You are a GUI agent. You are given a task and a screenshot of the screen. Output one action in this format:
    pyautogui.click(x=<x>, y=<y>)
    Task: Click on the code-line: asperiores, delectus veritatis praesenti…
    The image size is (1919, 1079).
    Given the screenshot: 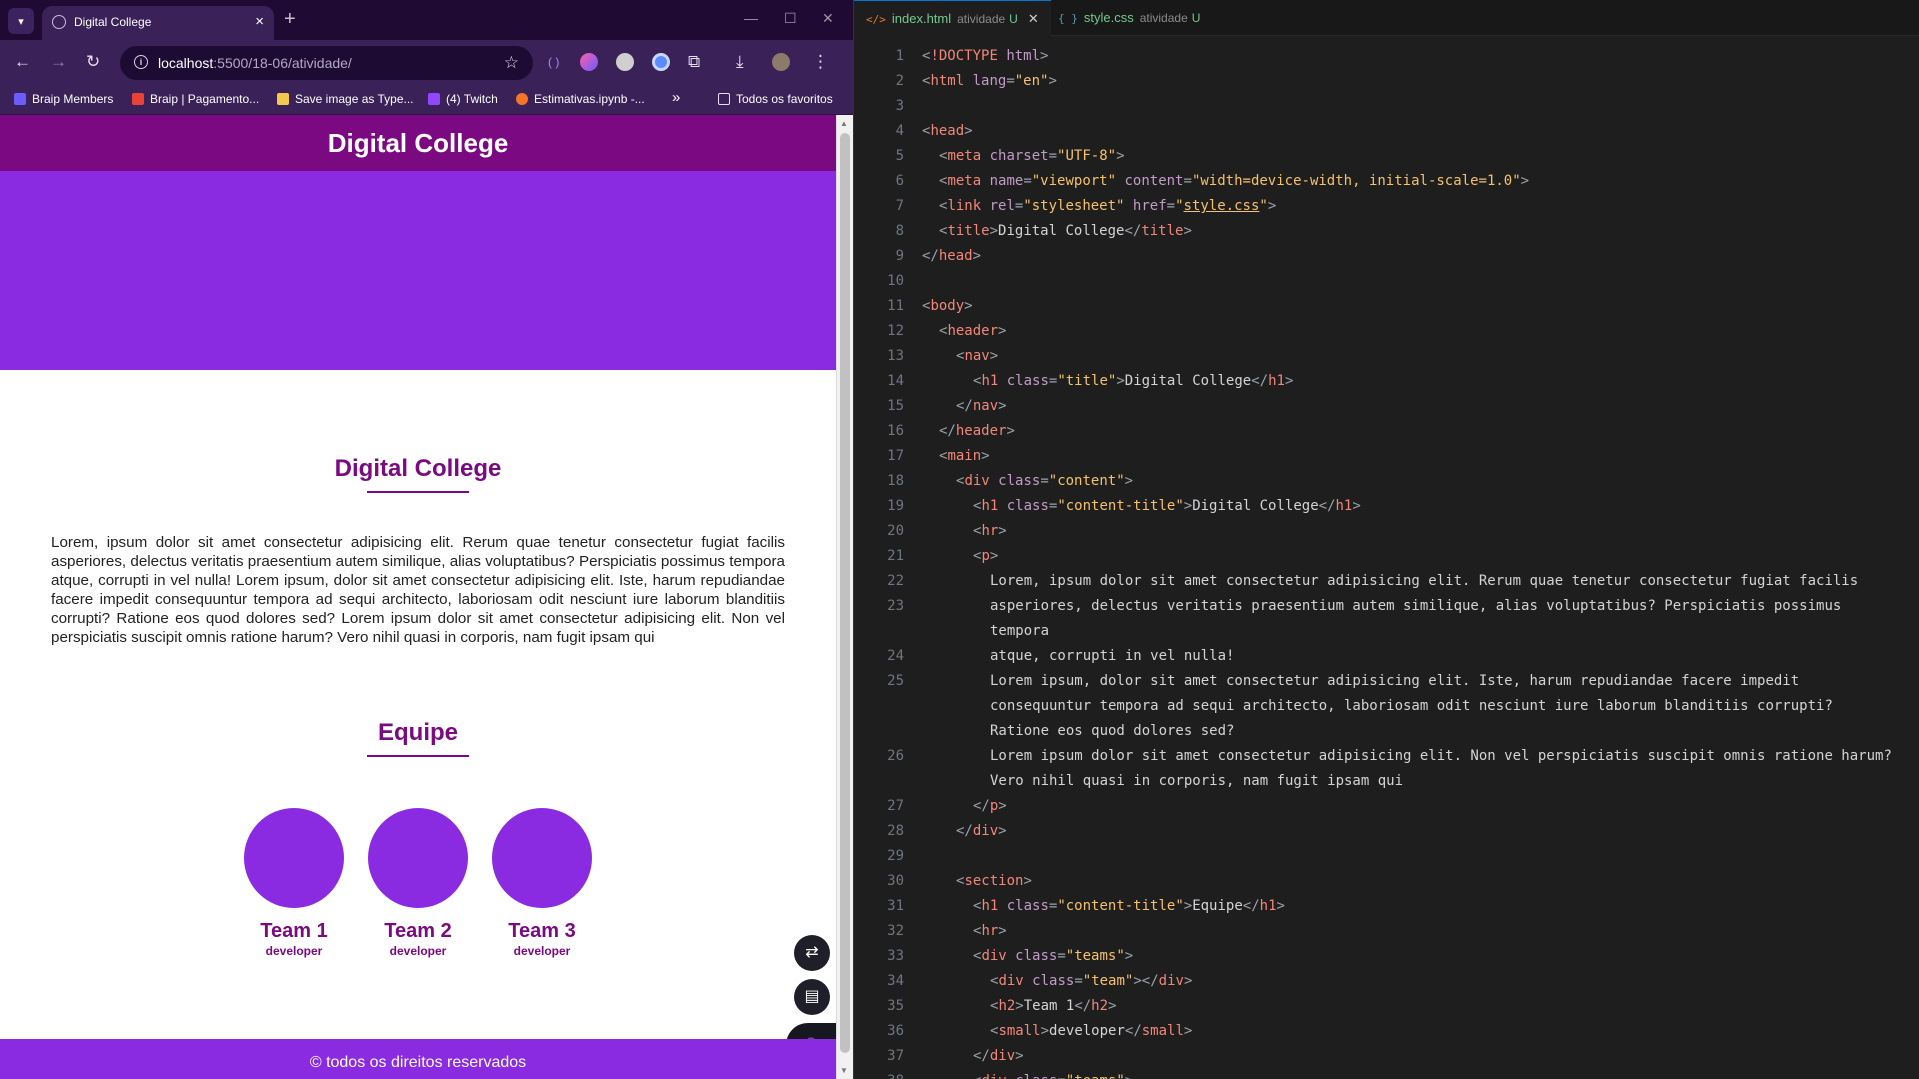 What is the action you would take?
    pyautogui.click(x=1416, y=606)
    